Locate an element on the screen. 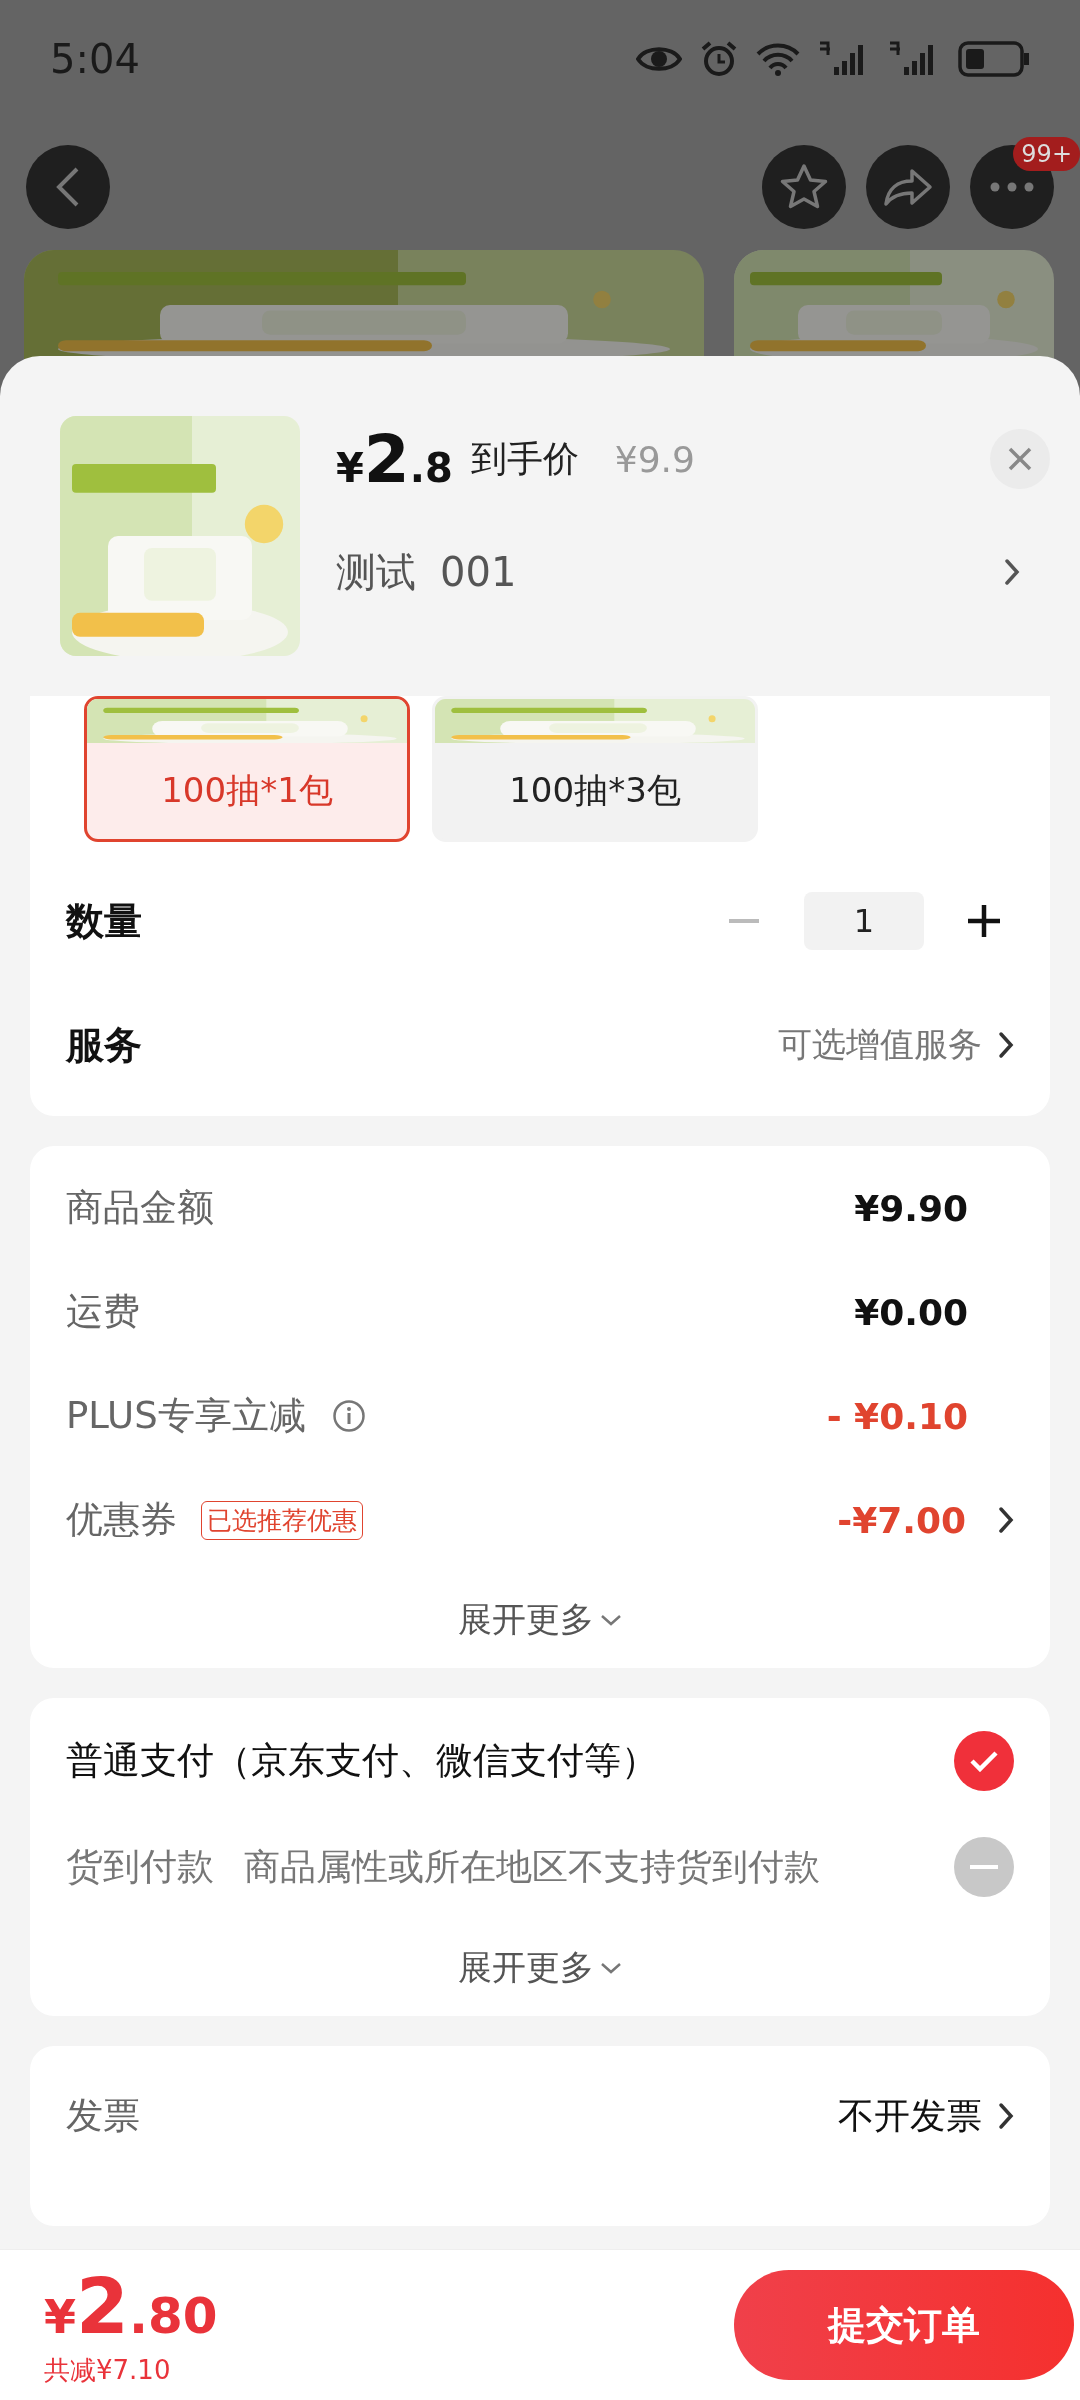  cost-label: 商品金额 is located at coordinates (140, 1208).